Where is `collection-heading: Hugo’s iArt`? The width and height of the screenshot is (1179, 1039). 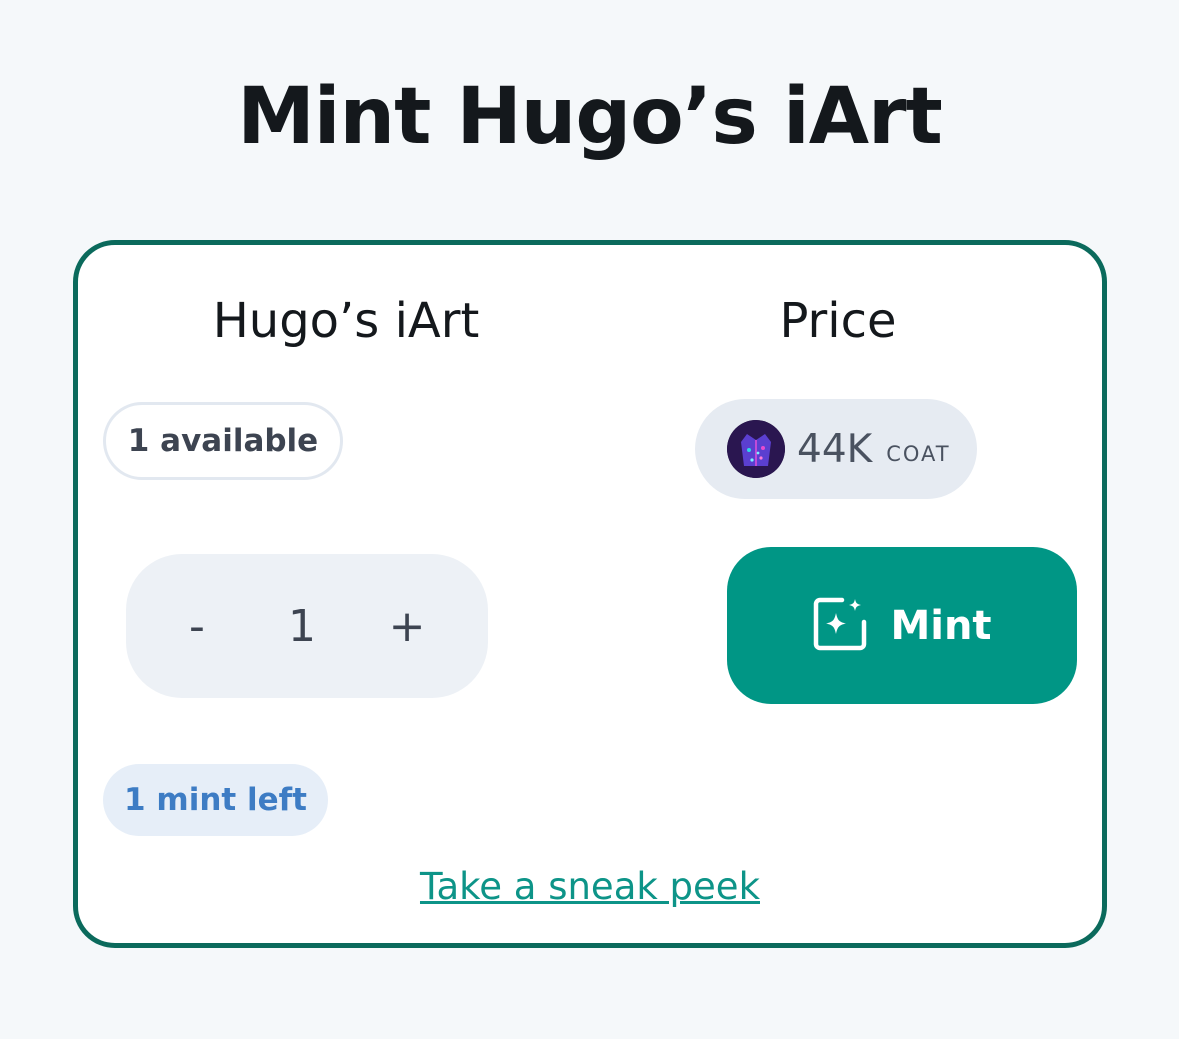 collection-heading: Hugo’s iArt is located at coordinates (346, 321).